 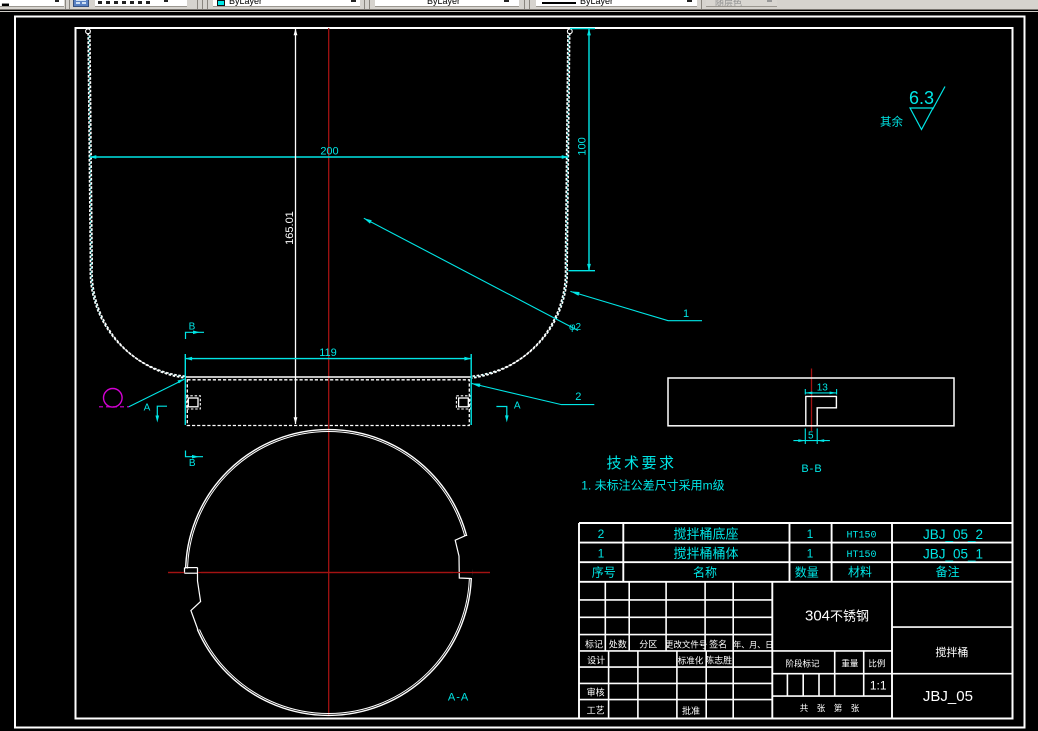 What do you see at coordinates (458, 698) in the screenshot?
I see `svg-text: A-A` at bounding box center [458, 698].